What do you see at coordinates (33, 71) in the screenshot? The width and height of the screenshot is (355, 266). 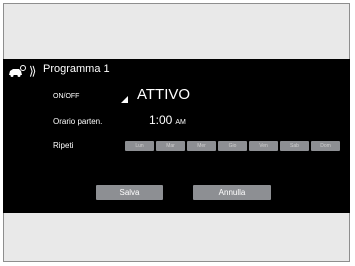 I see `chevron-right-icon: ⟩⟩` at bounding box center [33, 71].